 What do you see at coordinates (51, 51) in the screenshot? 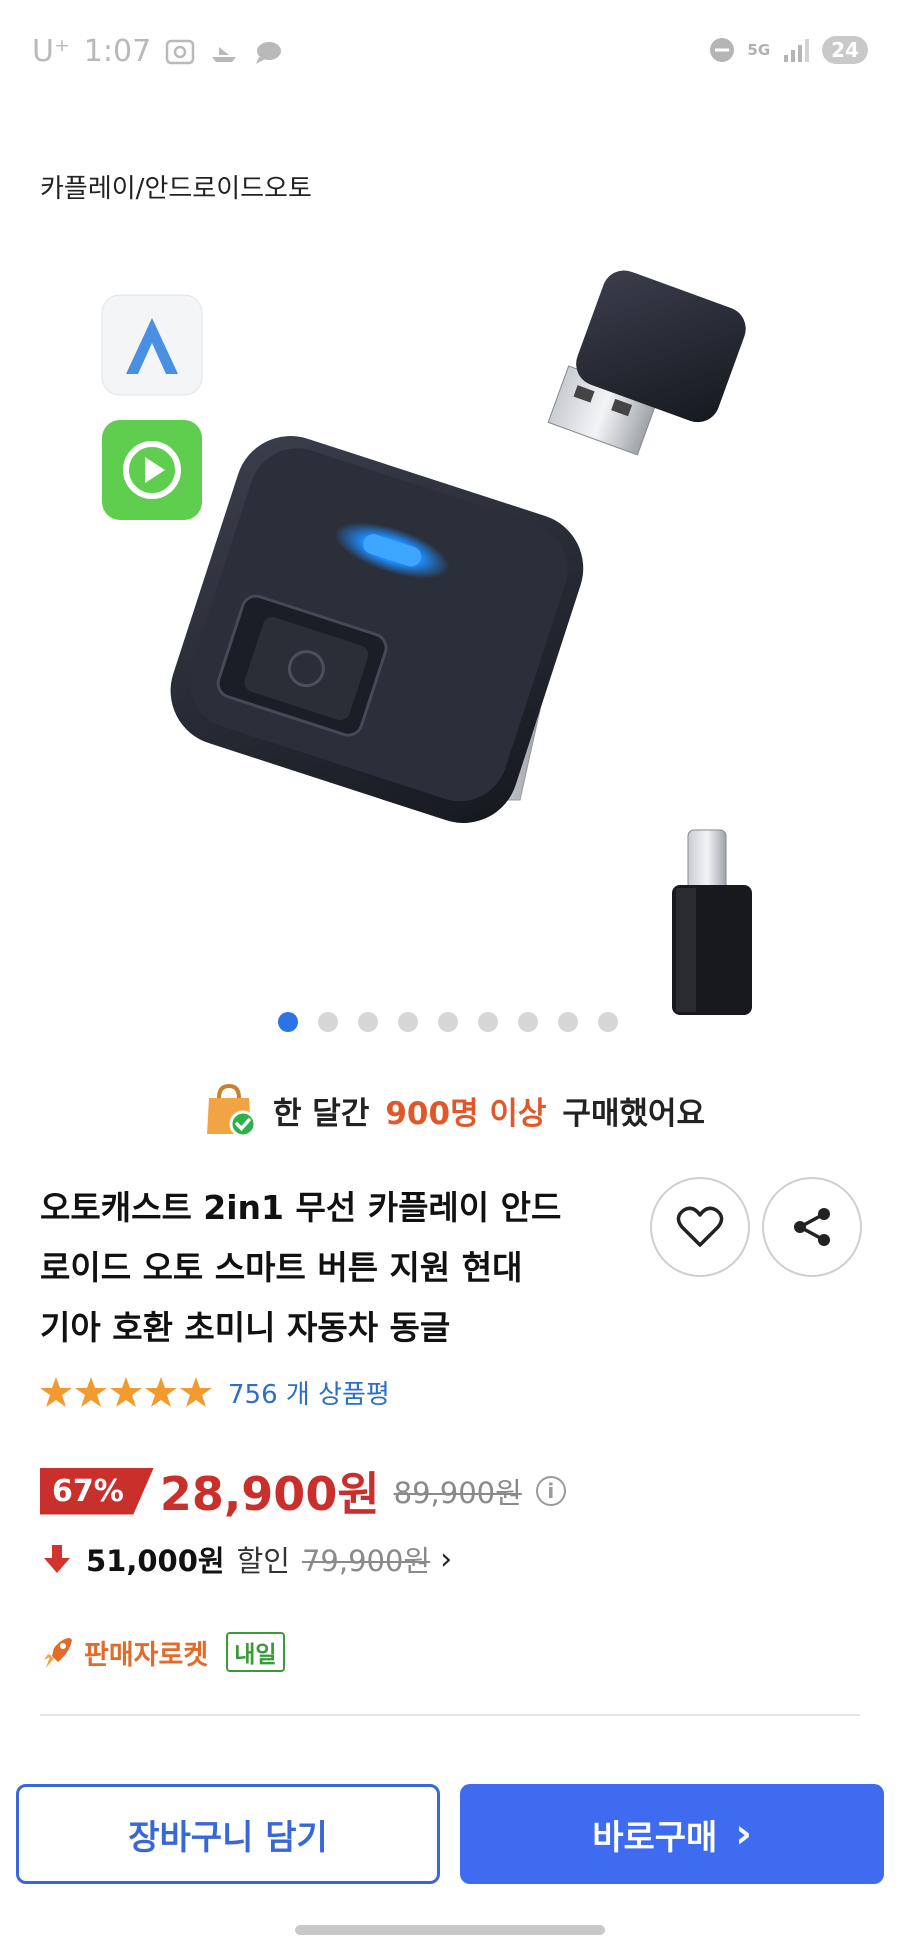
I see `carrier-label: U⁺` at bounding box center [51, 51].